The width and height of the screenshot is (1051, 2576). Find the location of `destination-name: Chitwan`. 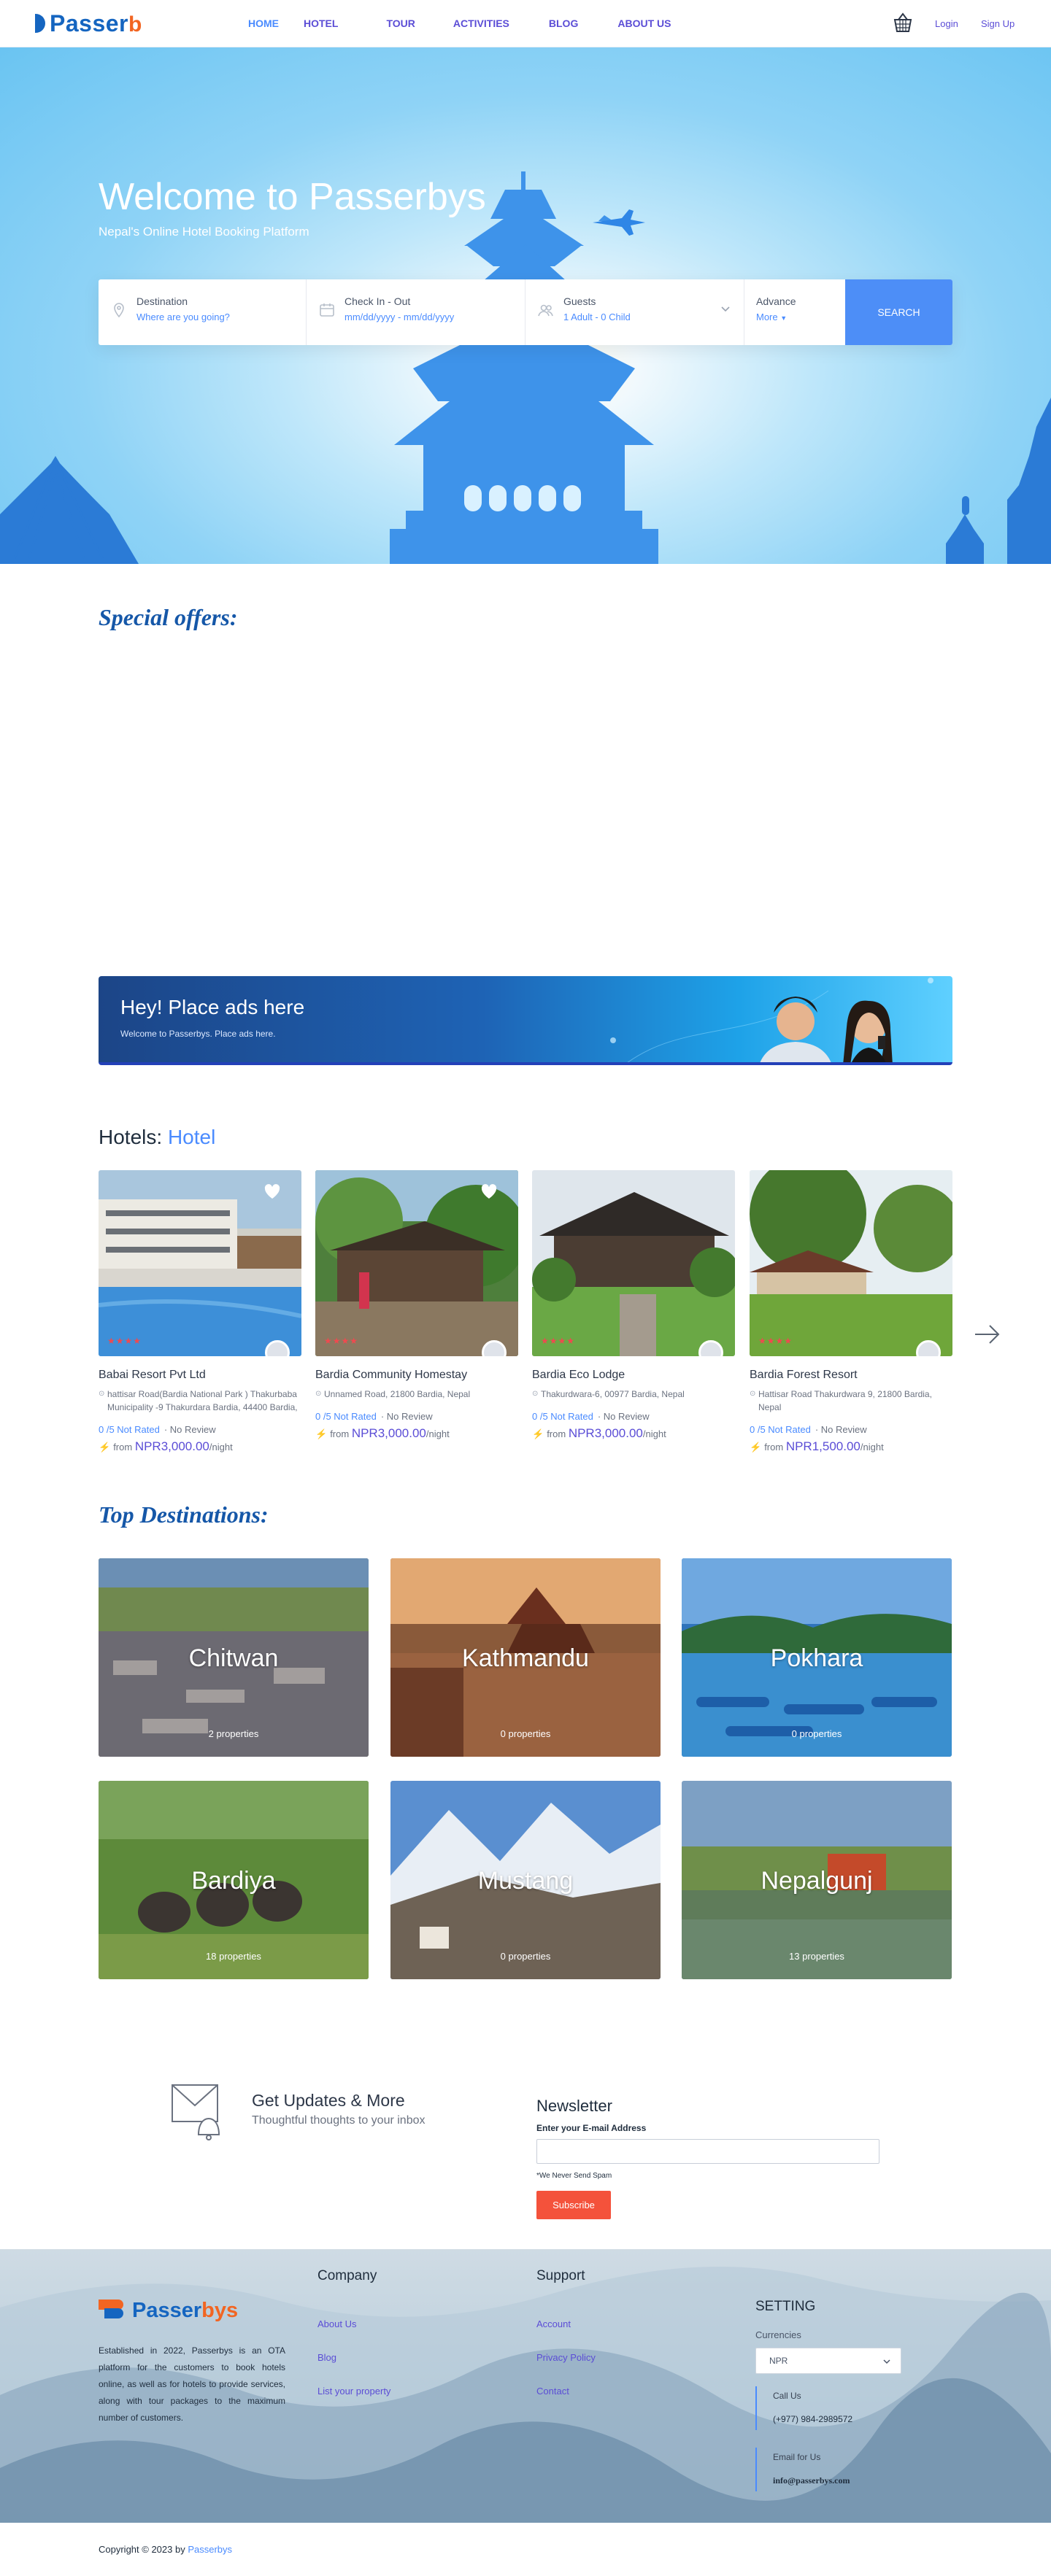

destination-name: Chitwan is located at coordinates (233, 1658).